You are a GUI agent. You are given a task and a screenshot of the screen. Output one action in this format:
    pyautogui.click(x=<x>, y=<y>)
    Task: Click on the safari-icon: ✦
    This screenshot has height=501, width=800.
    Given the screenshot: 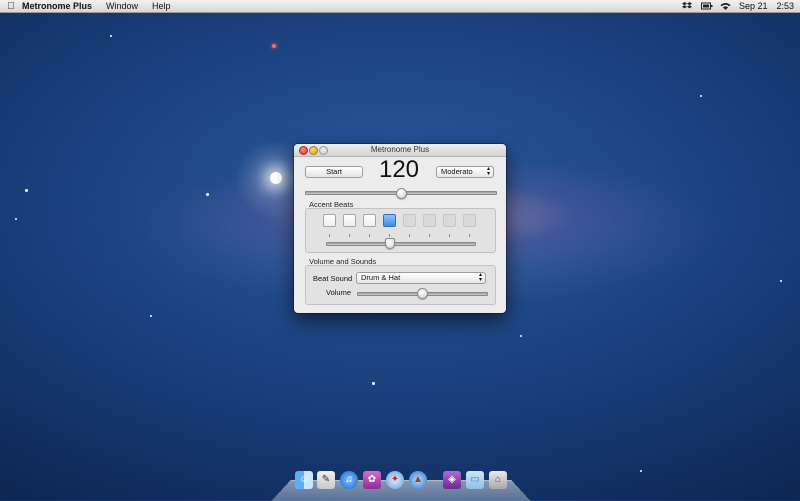 What is the action you would take?
    pyautogui.click(x=395, y=480)
    